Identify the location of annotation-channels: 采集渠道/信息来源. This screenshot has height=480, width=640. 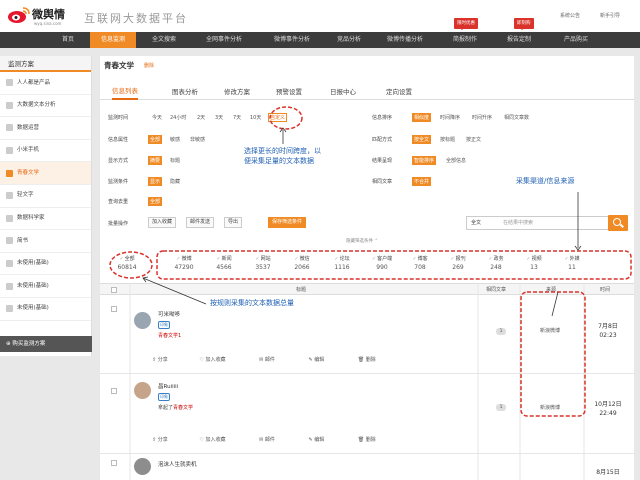
(545, 181).